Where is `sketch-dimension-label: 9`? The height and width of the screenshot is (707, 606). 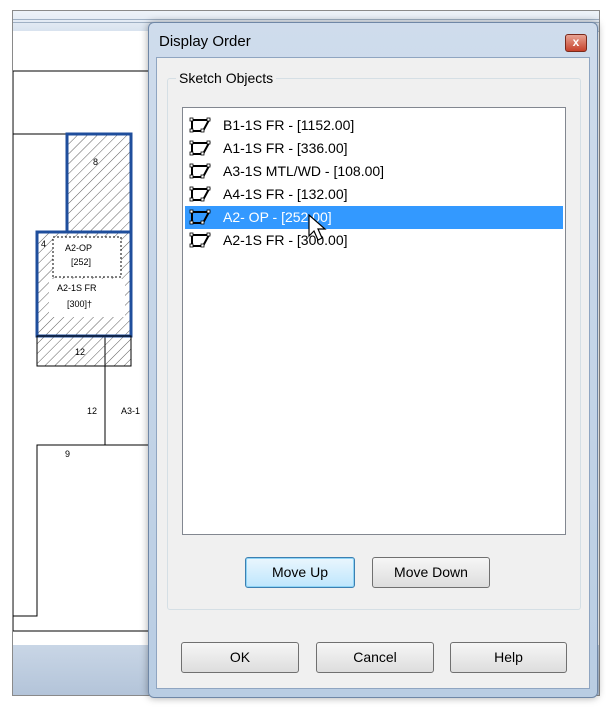 sketch-dimension-label: 9 is located at coordinates (68, 454).